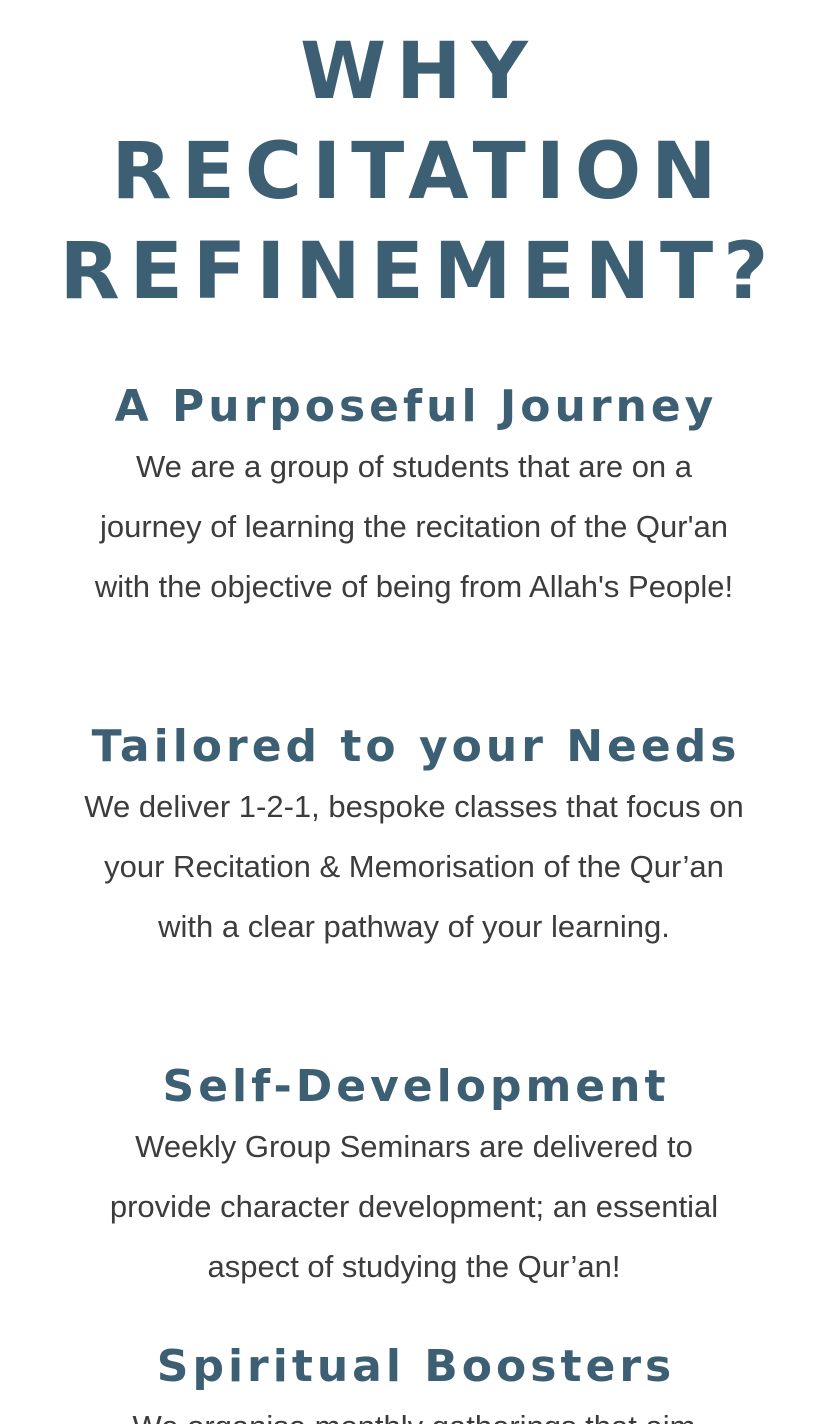 Image resolution: width=828 pixels, height=1424 pixels. Describe the element at coordinates (419, 72) in the screenshot. I see `page-title-line-1: WHY` at that location.